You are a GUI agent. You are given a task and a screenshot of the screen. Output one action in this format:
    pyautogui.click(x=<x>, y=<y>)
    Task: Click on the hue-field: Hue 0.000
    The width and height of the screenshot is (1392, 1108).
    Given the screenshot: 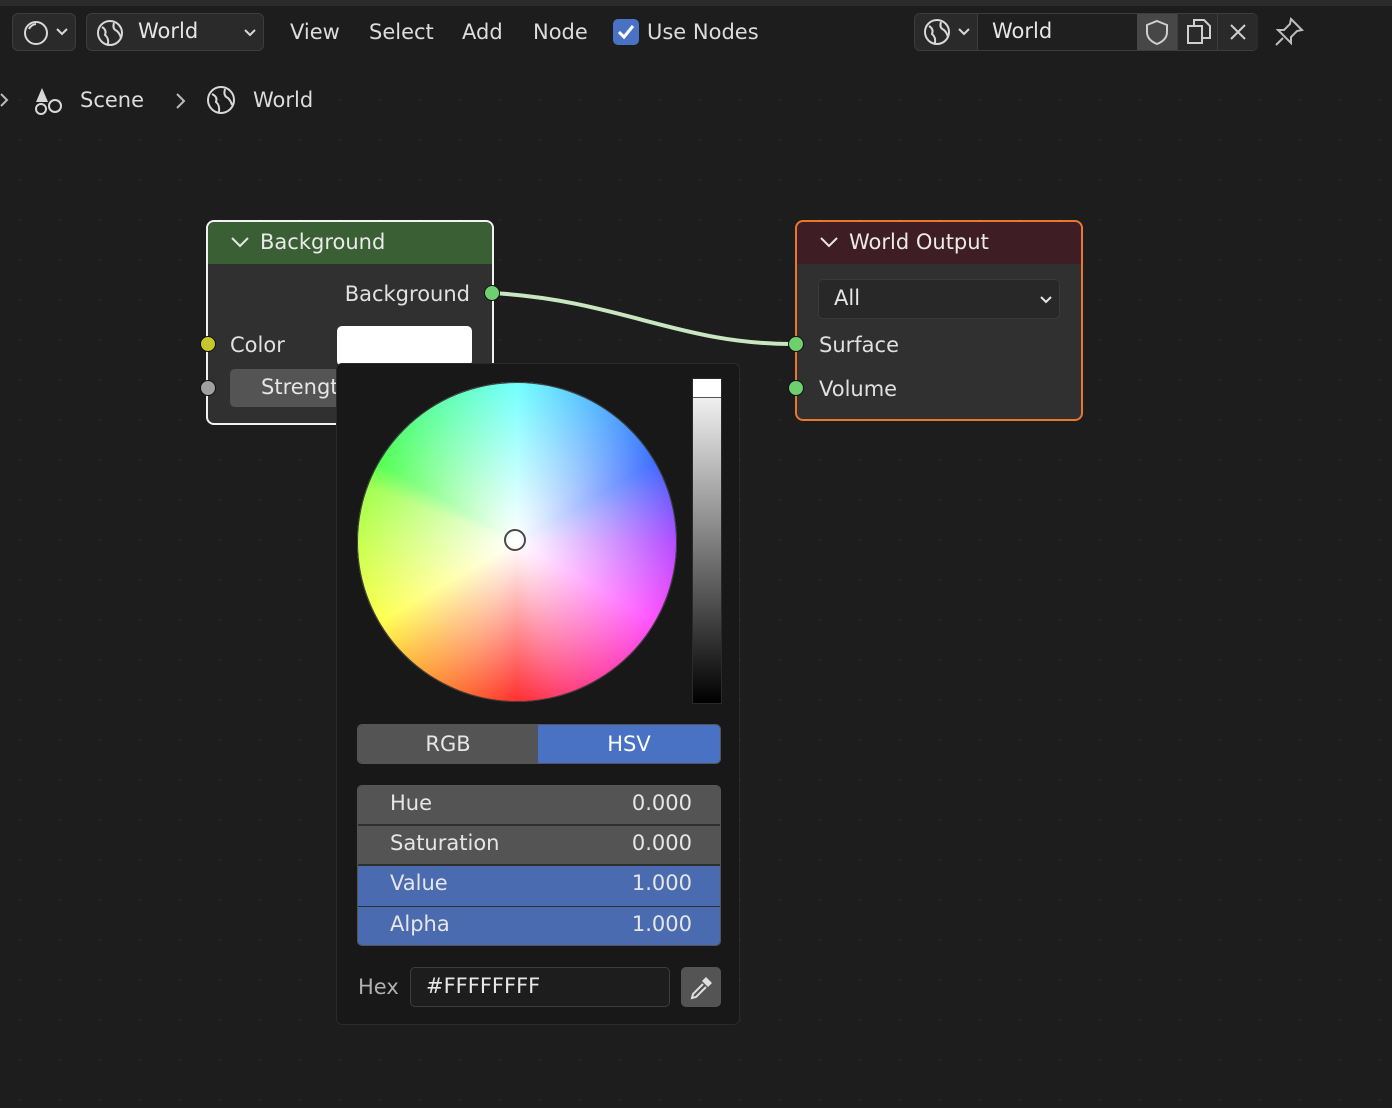 What is the action you would take?
    pyautogui.click(x=539, y=805)
    